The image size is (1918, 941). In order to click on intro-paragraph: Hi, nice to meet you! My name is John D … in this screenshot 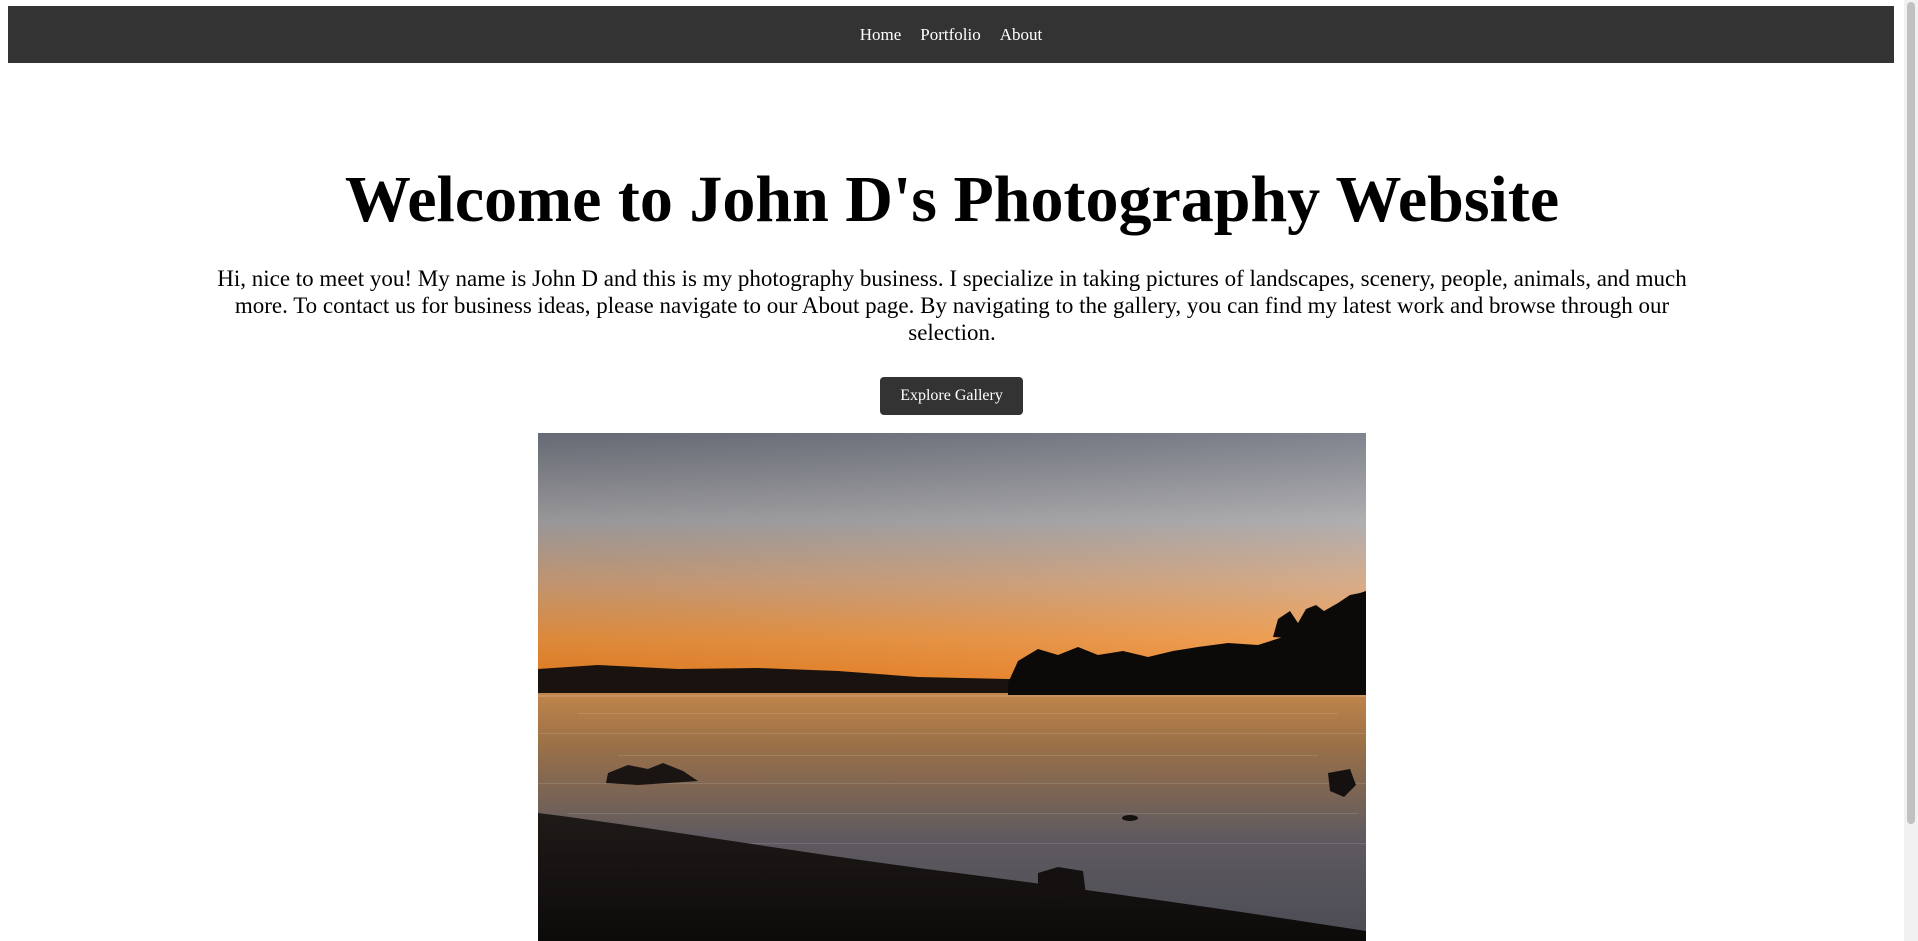, I will do `click(952, 305)`.